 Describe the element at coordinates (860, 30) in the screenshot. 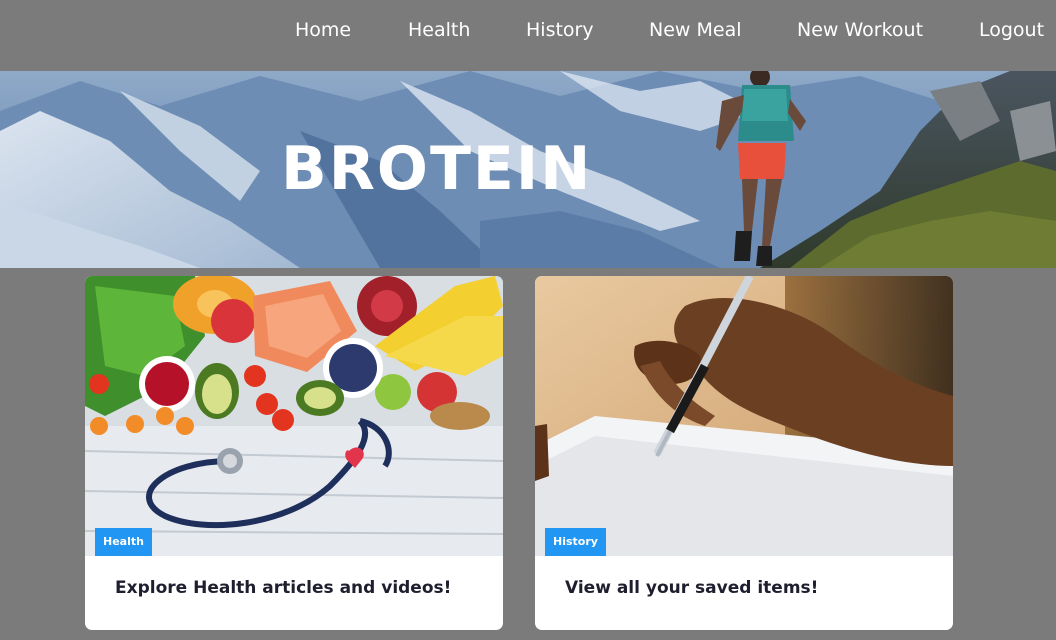

I see `nav-link-new-workout: New Workout` at that location.